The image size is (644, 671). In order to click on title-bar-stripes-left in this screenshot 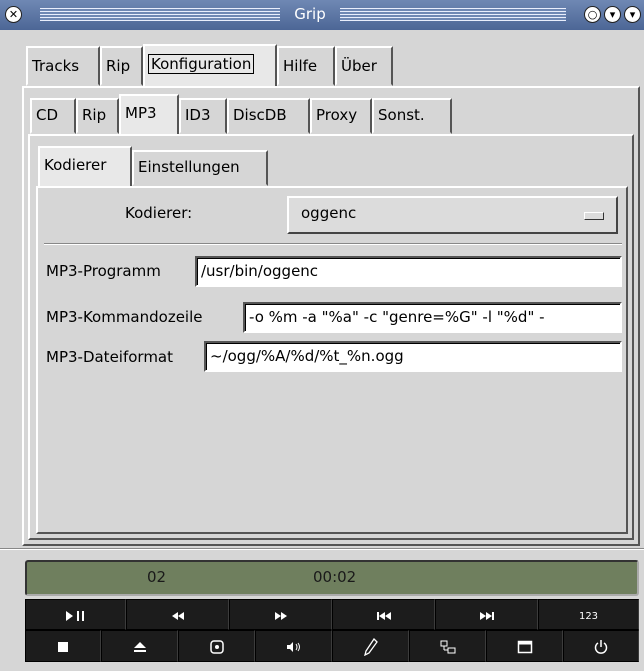, I will do `click(160, 14)`.